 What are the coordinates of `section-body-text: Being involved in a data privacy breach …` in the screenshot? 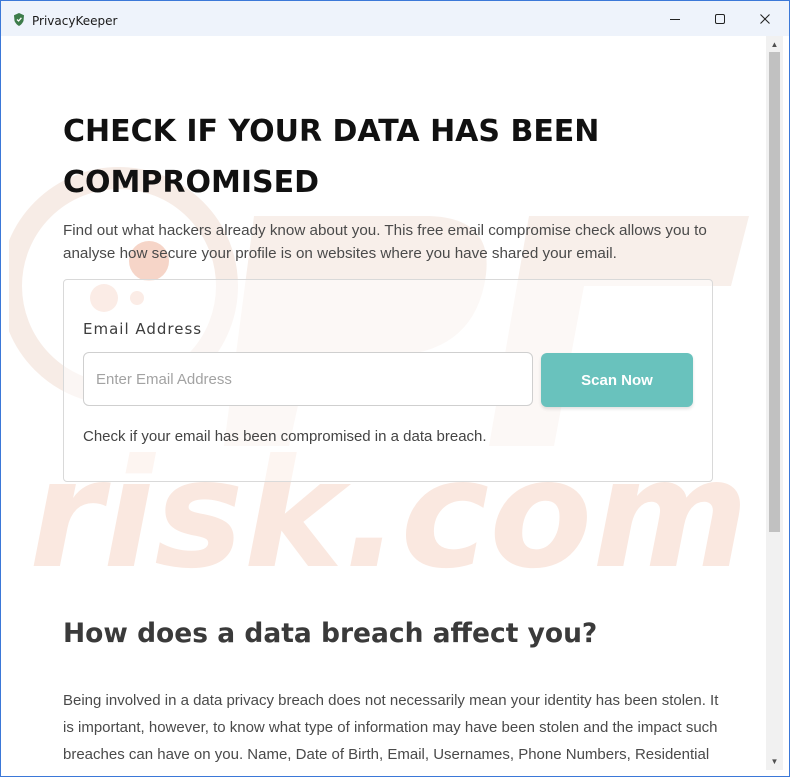 It's located at (391, 727).